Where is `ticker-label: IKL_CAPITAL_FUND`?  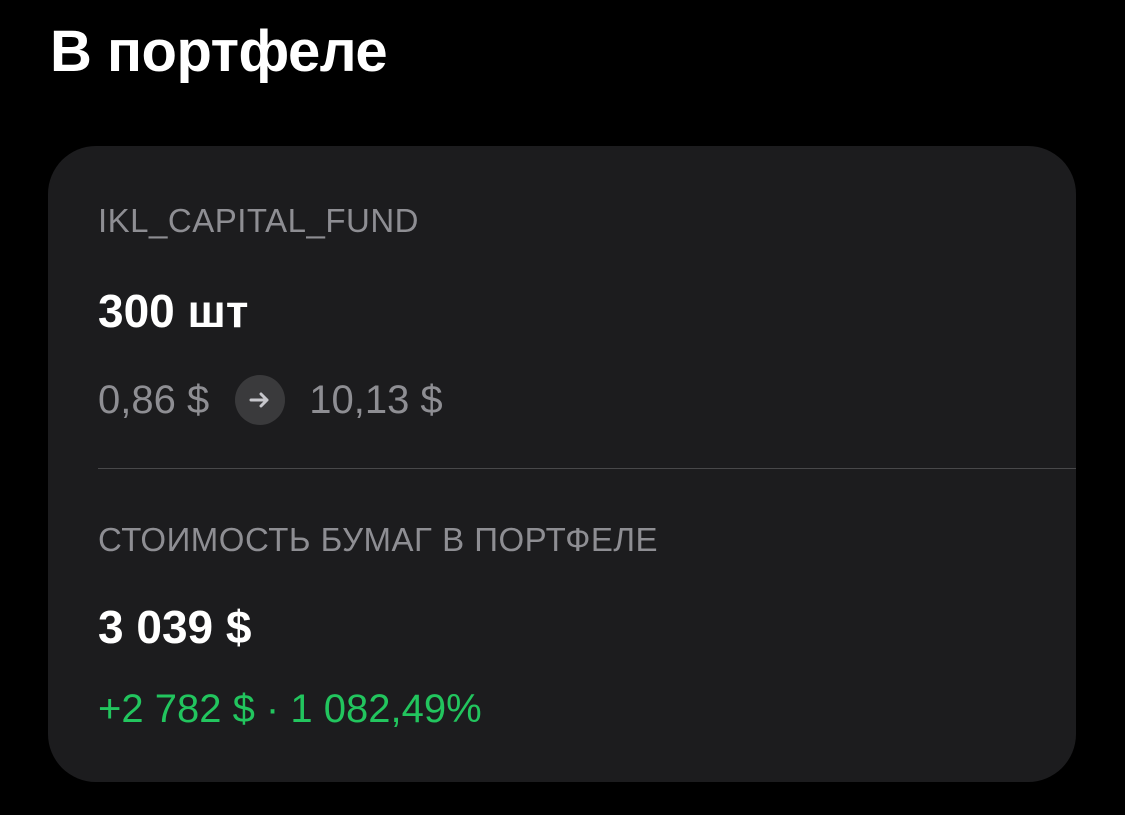
ticker-label: IKL_CAPITAL_FUND is located at coordinates (258, 220).